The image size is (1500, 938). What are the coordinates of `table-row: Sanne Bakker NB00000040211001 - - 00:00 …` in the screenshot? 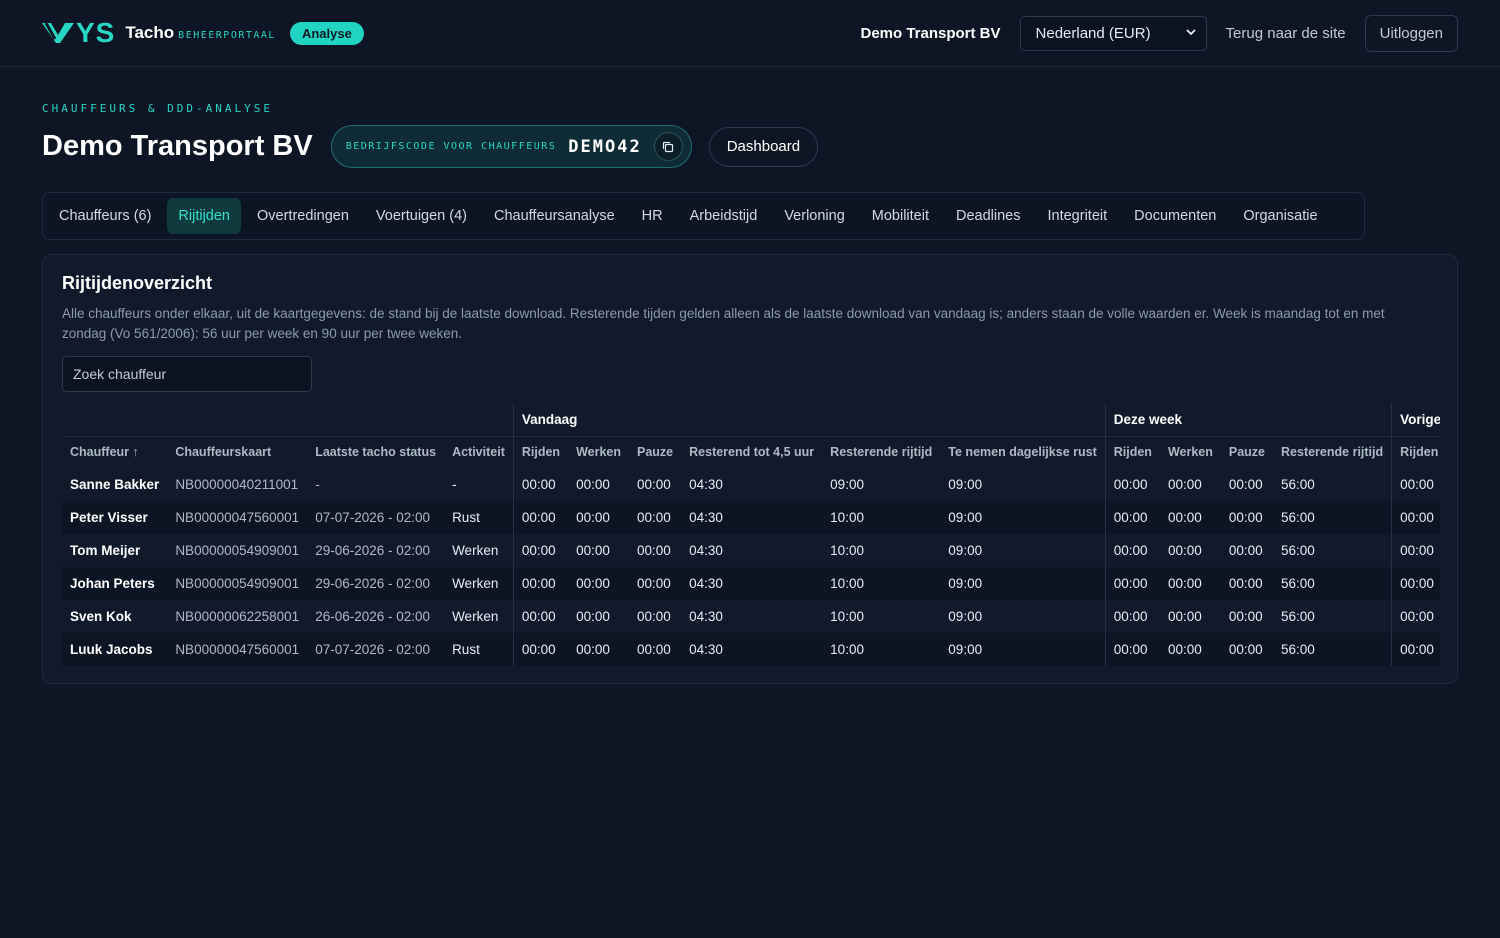 It's located at (751, 484).